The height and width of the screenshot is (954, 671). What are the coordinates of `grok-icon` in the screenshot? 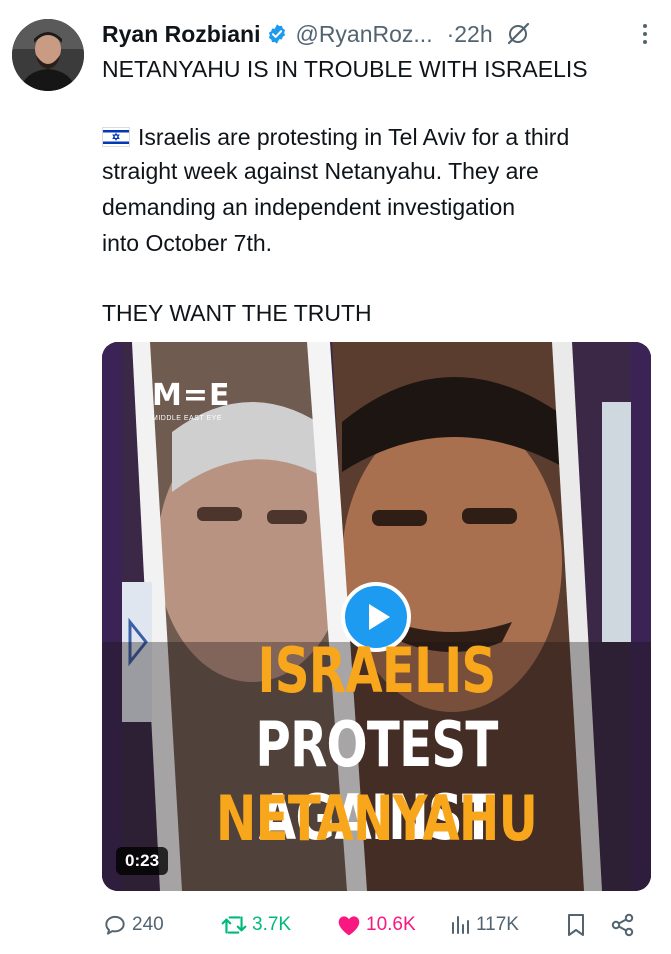 It's located at (518, 34).